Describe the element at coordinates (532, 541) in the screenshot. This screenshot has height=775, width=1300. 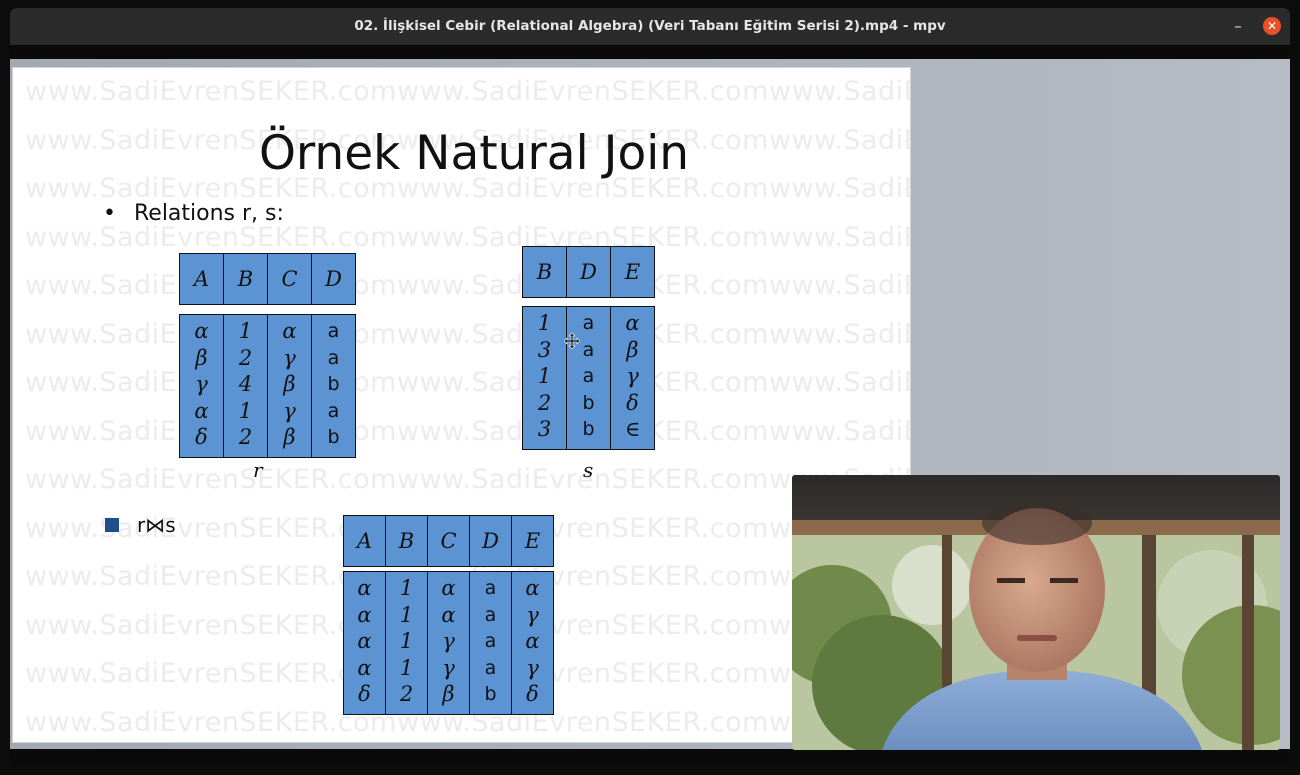
I see `result-column-header: E` at that location.